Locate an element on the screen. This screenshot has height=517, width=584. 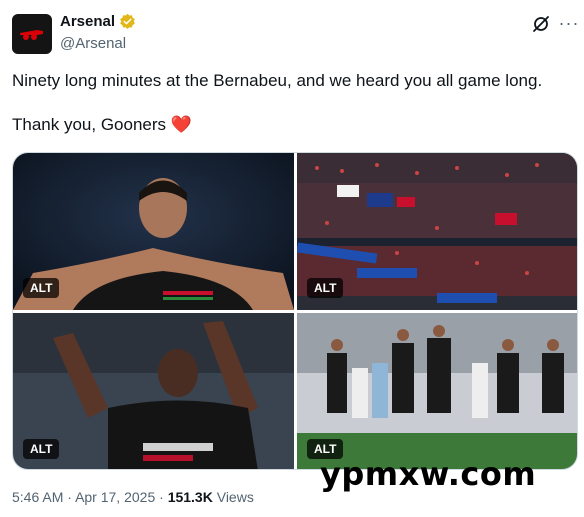
tweet-time: 5:46 AM is located at coordinates (37, 497).